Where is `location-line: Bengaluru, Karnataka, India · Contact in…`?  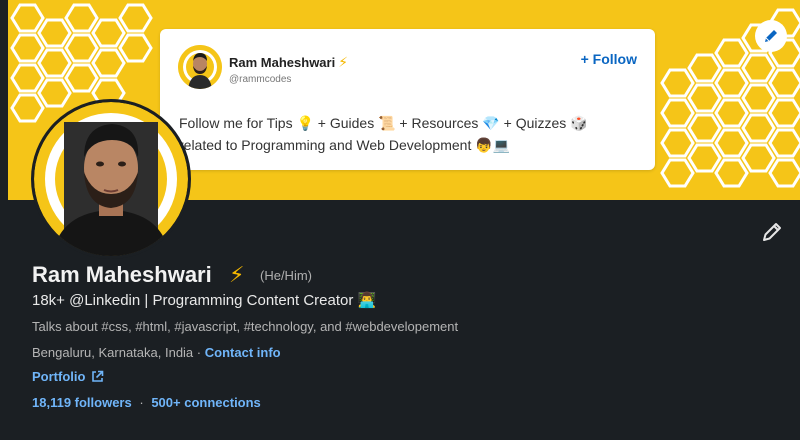 location-line: Bengaluru, Karnataka, India · Contact in… is located at coordinates (156, 352).